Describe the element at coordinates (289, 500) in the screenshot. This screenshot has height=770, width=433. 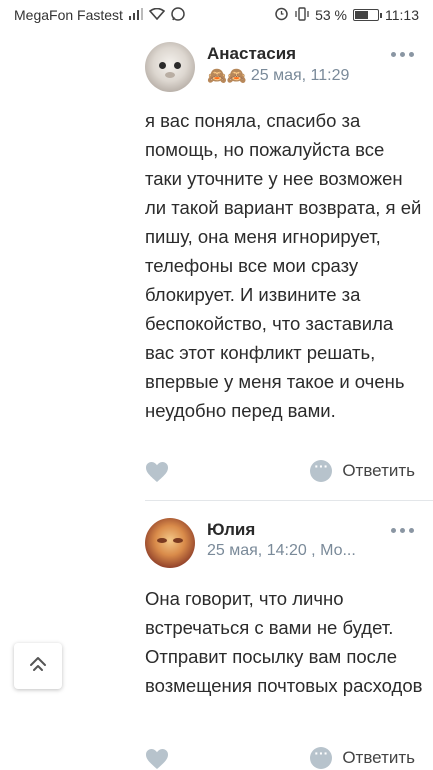
I see `divider` at that location.